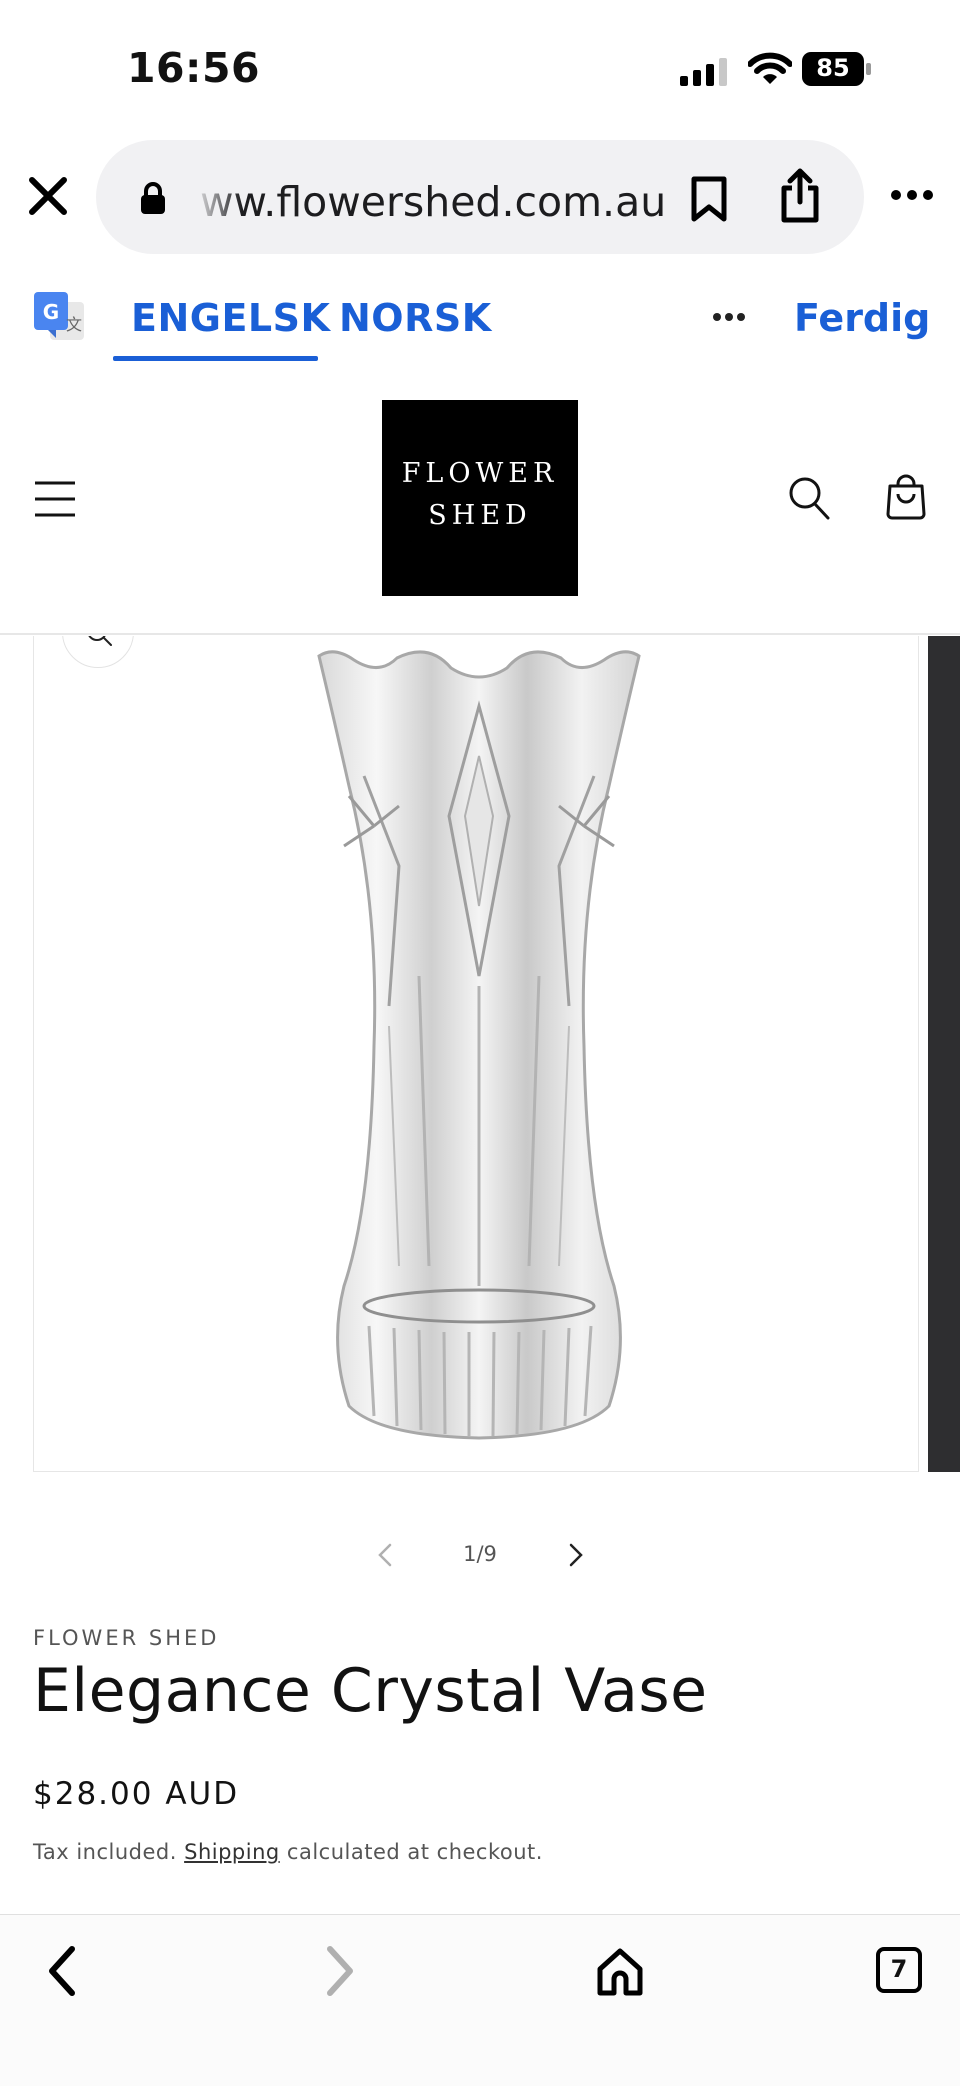 This screenshot has width=960, height=2086. I want to click on product-price: $28.00 AUD, so click(136, 1794).